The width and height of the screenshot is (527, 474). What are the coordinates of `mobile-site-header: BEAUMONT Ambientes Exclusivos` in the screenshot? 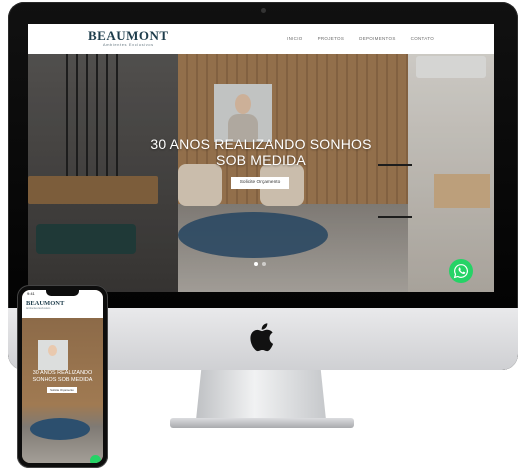 It's located at (62, 308).